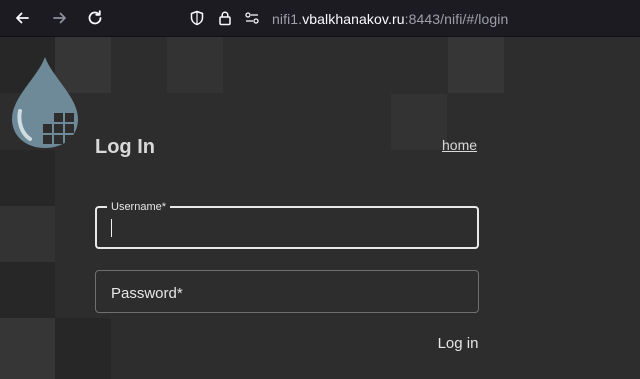  What do you see at coordinates (111, 228) in the screenshot?
I see `text-caret` at bounding box center [111, 228].